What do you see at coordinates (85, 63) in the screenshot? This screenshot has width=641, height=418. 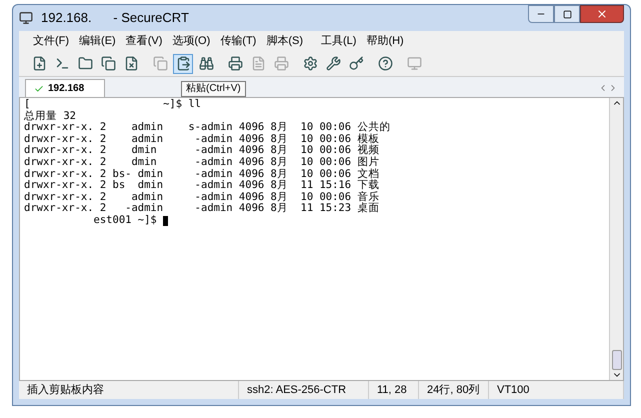 I see `folder-icon` at bounding box center [85, 63].